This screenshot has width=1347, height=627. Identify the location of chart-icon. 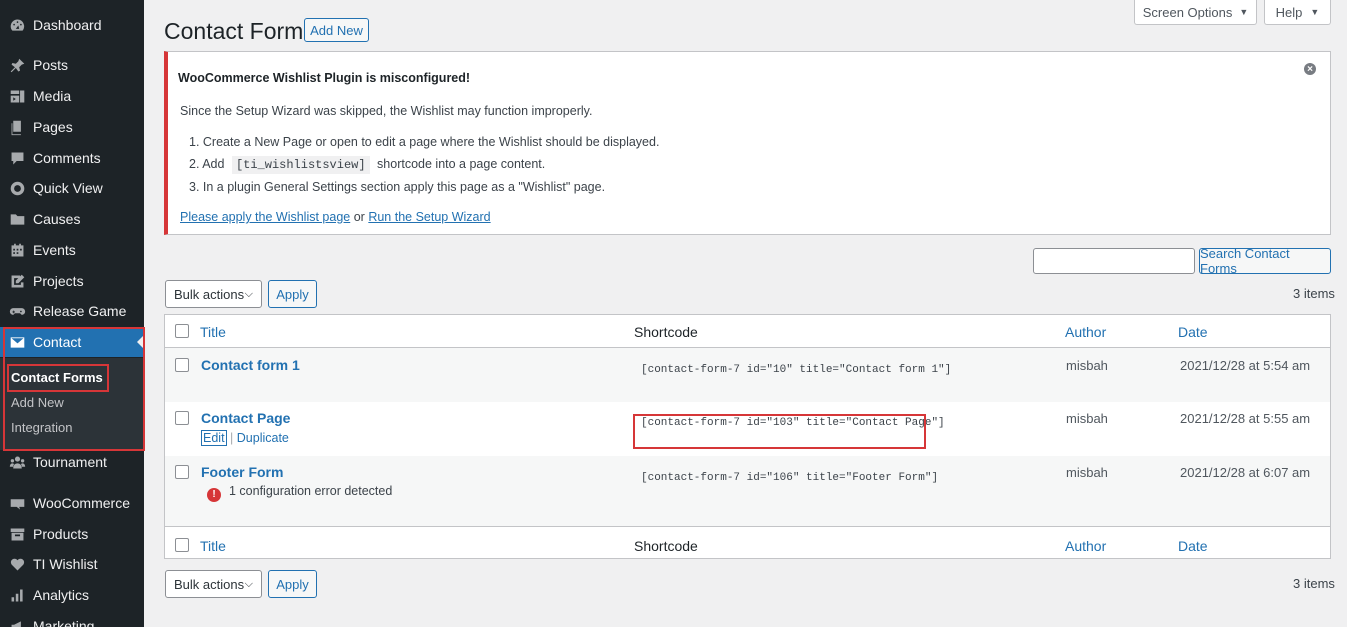
(17, 595).